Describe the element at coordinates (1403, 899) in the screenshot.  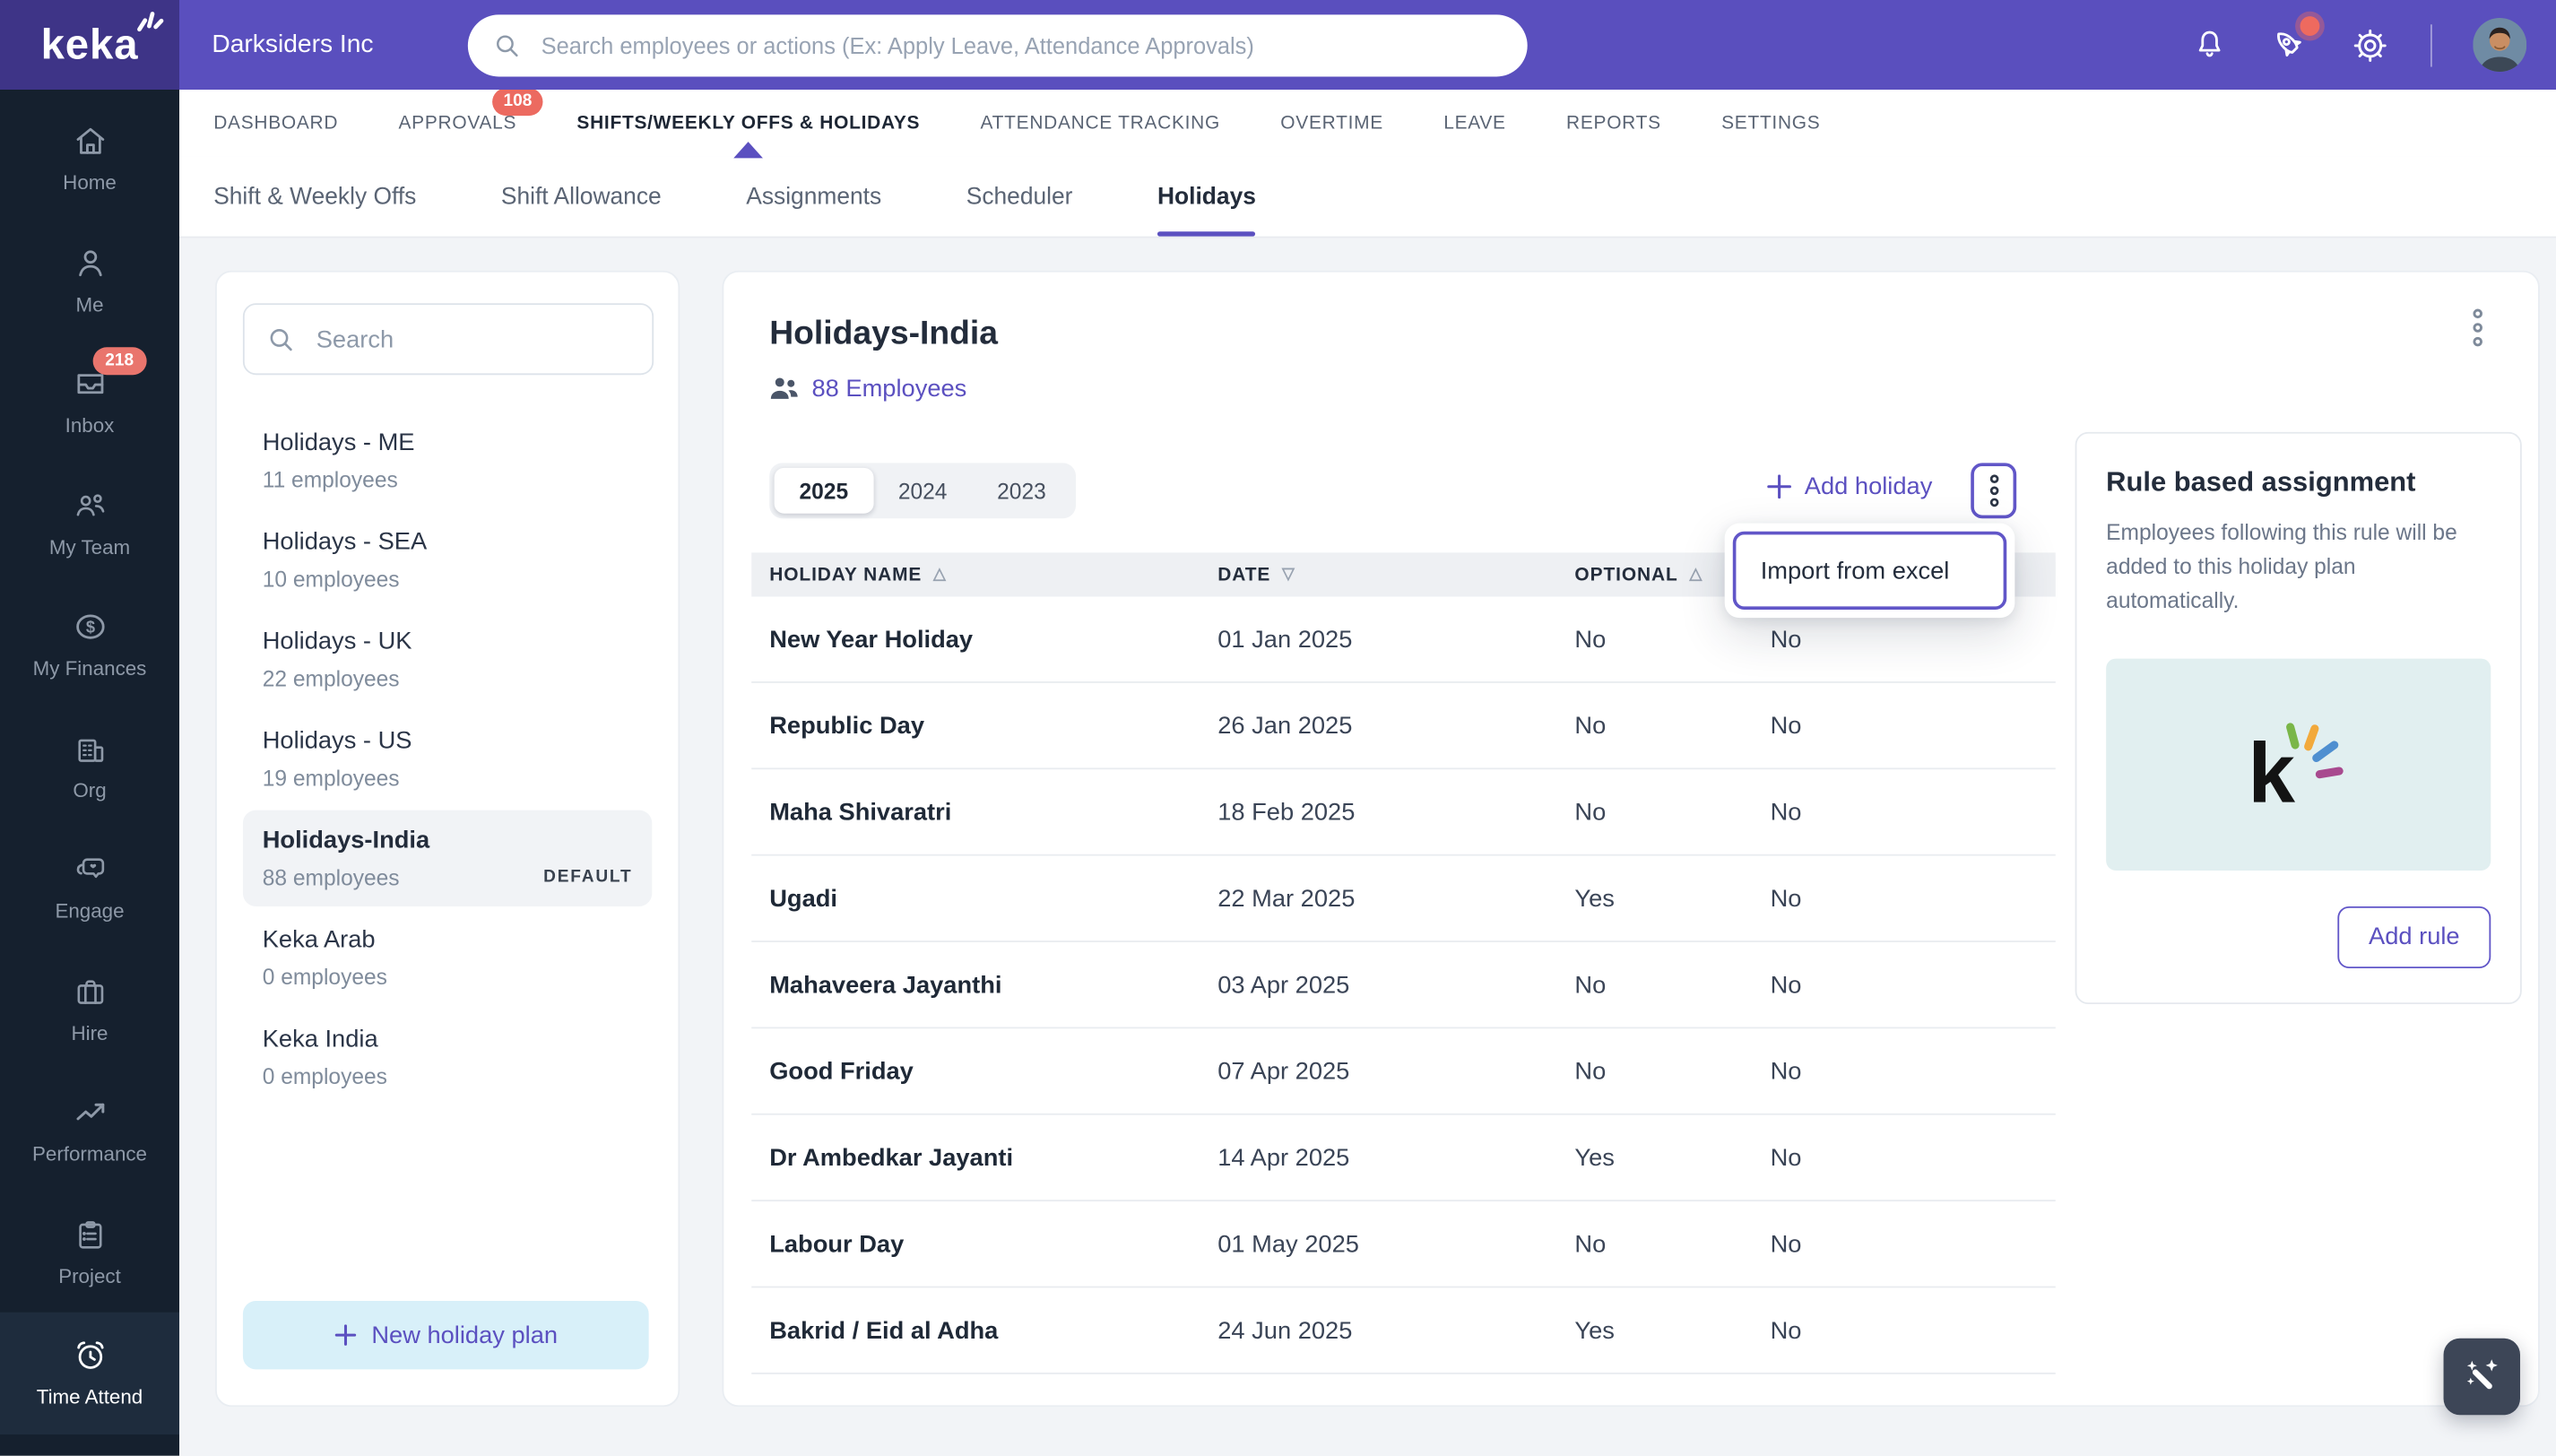
I see `table-row: Ugadi 22 Mar 2025 Yes No` at that location.